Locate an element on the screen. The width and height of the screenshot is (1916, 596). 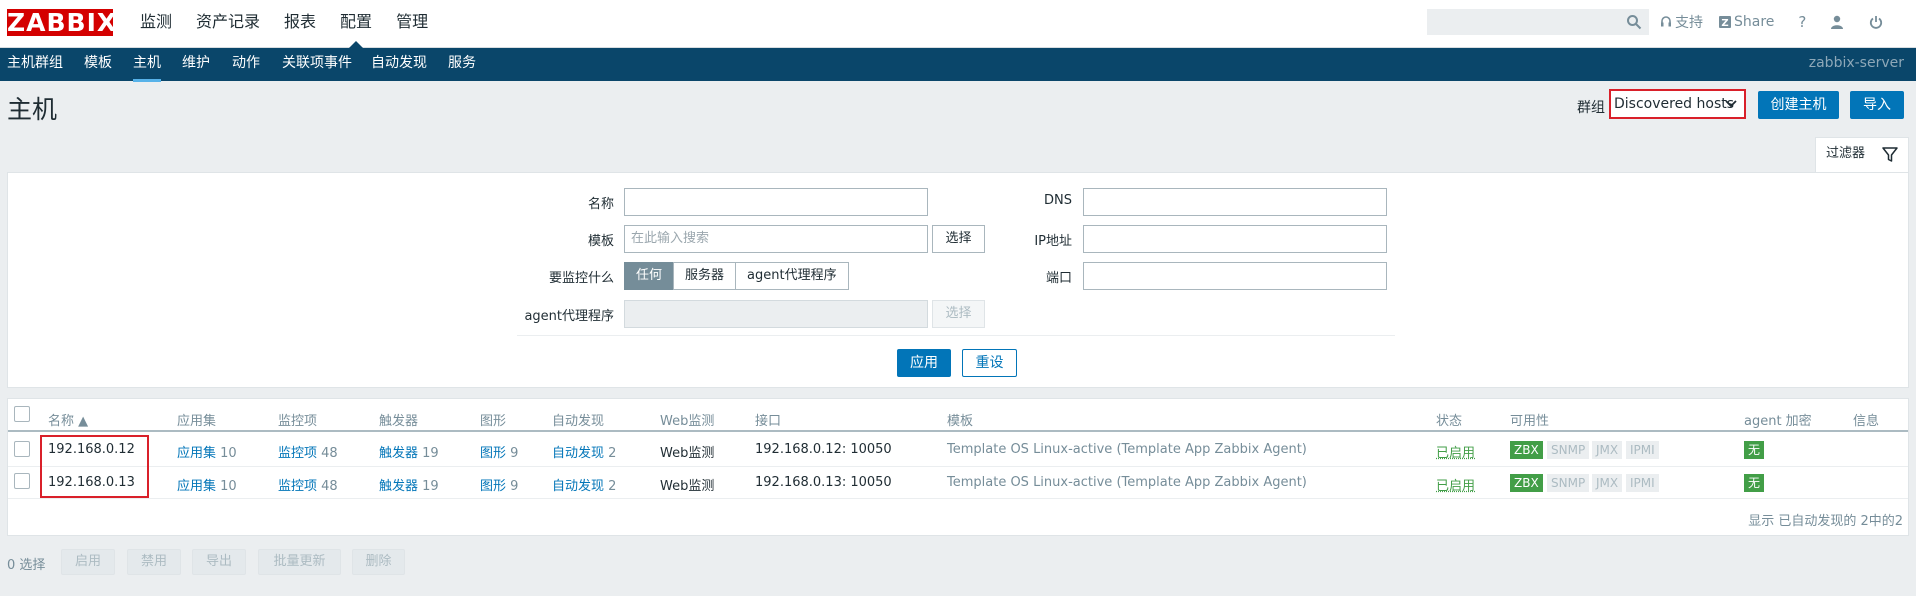
table-summary: 显示 已自动发现的 2中的2 is located at coordinates (1825, 521).